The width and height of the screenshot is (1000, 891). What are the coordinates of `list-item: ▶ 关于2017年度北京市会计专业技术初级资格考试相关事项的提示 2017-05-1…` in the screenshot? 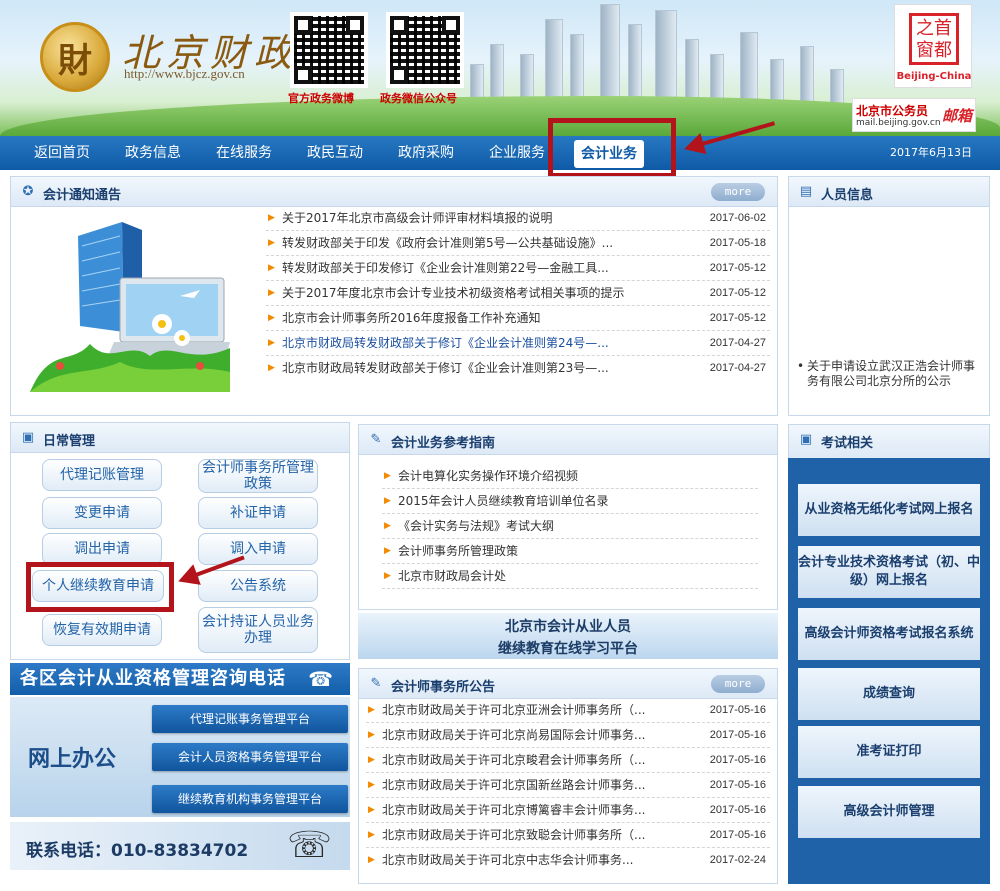 It's located at (518, 293).